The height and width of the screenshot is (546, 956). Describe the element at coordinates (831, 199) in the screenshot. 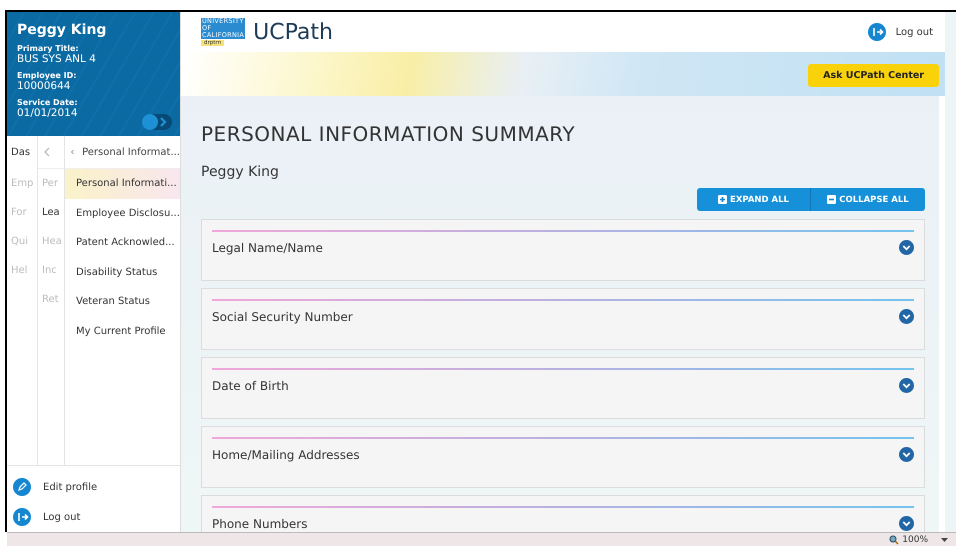

I see `minus-icon` at that location.